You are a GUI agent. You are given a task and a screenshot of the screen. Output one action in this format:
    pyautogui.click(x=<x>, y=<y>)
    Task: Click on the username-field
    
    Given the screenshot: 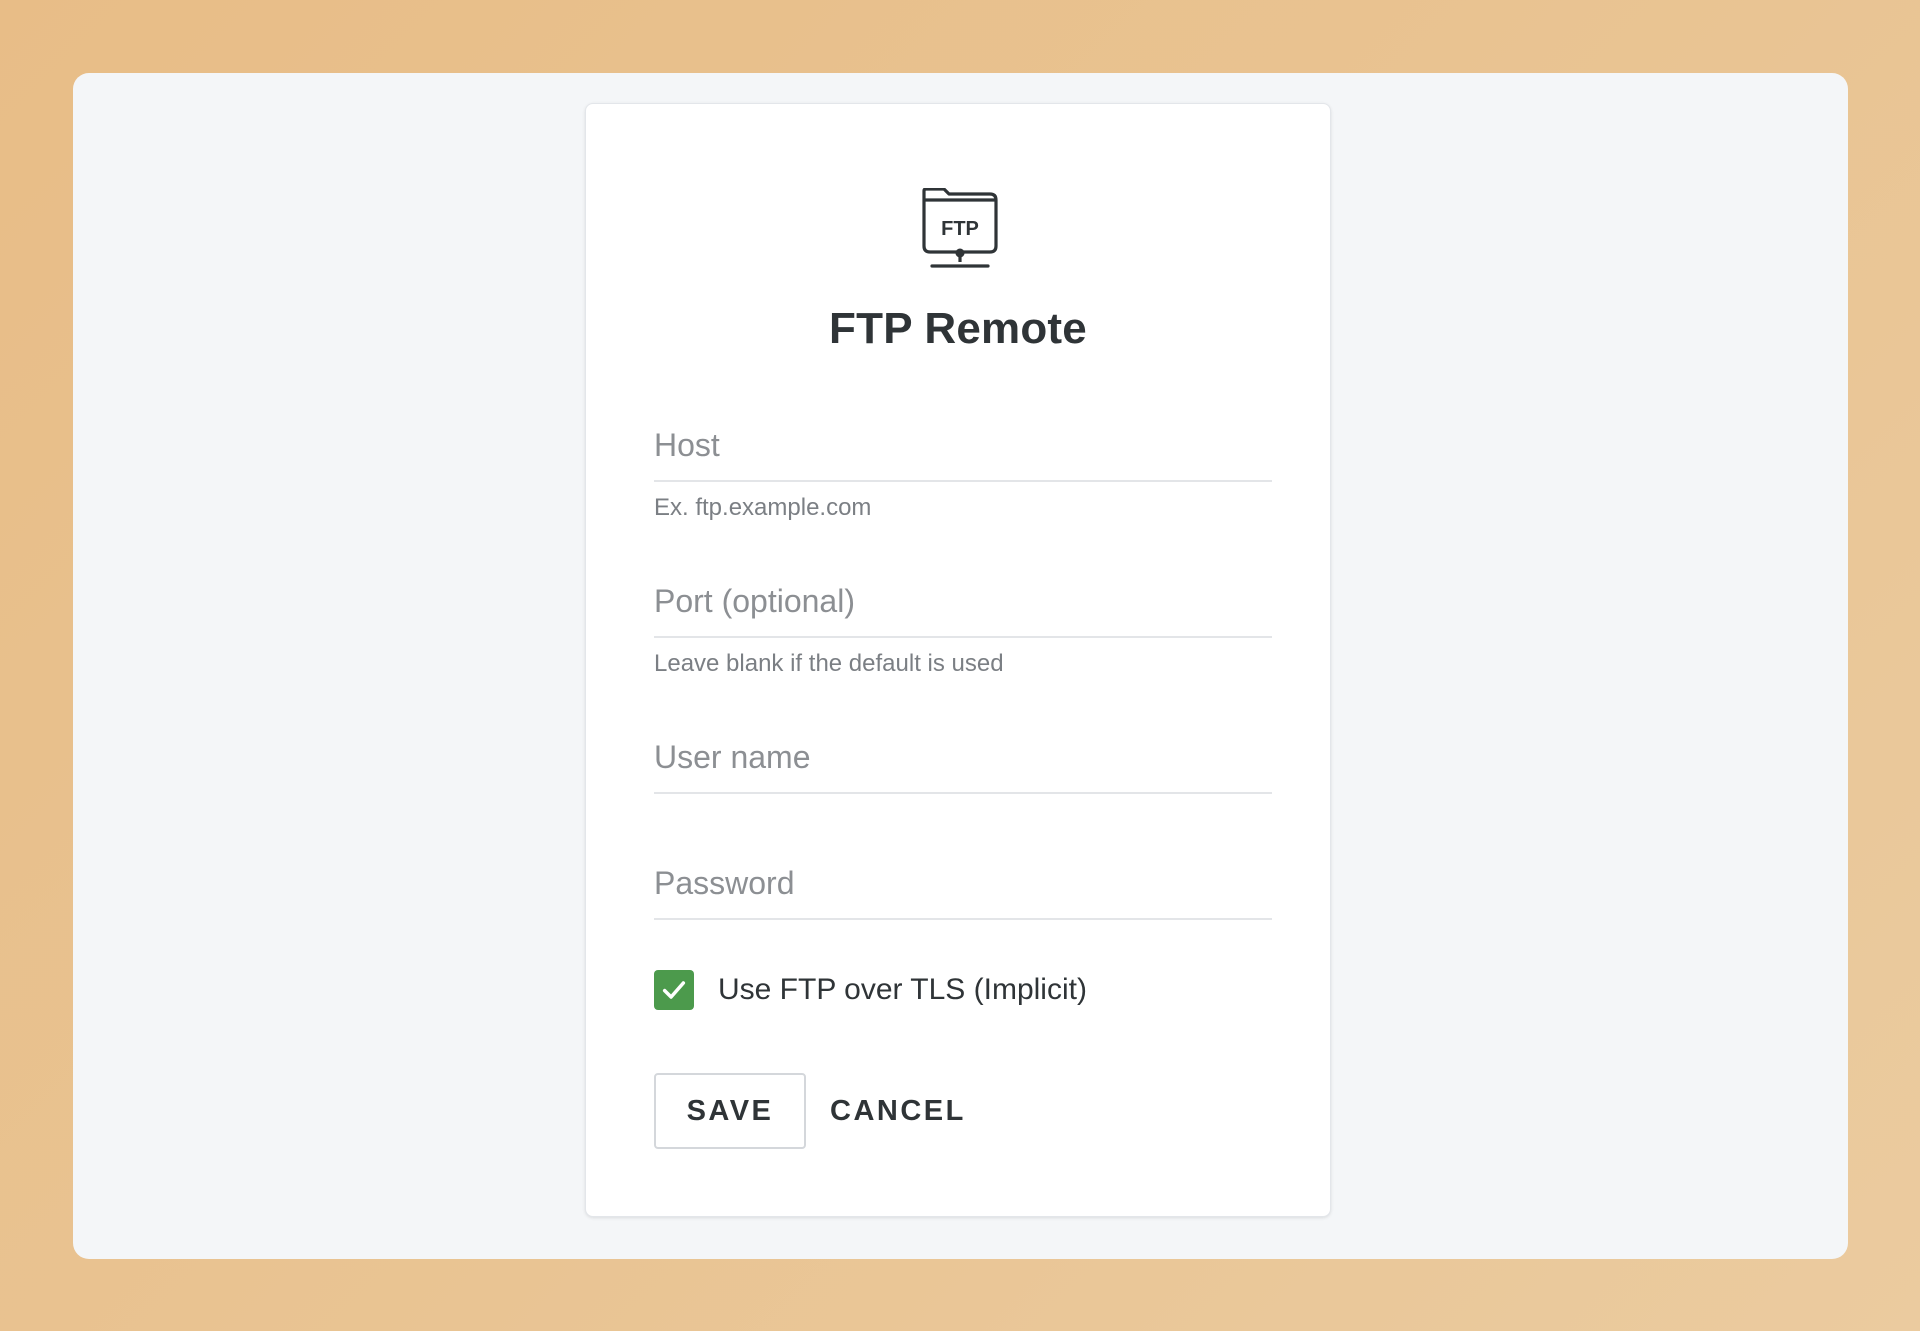 What is the action you would take?
    pyautogui.click(x=963, y=764)
    